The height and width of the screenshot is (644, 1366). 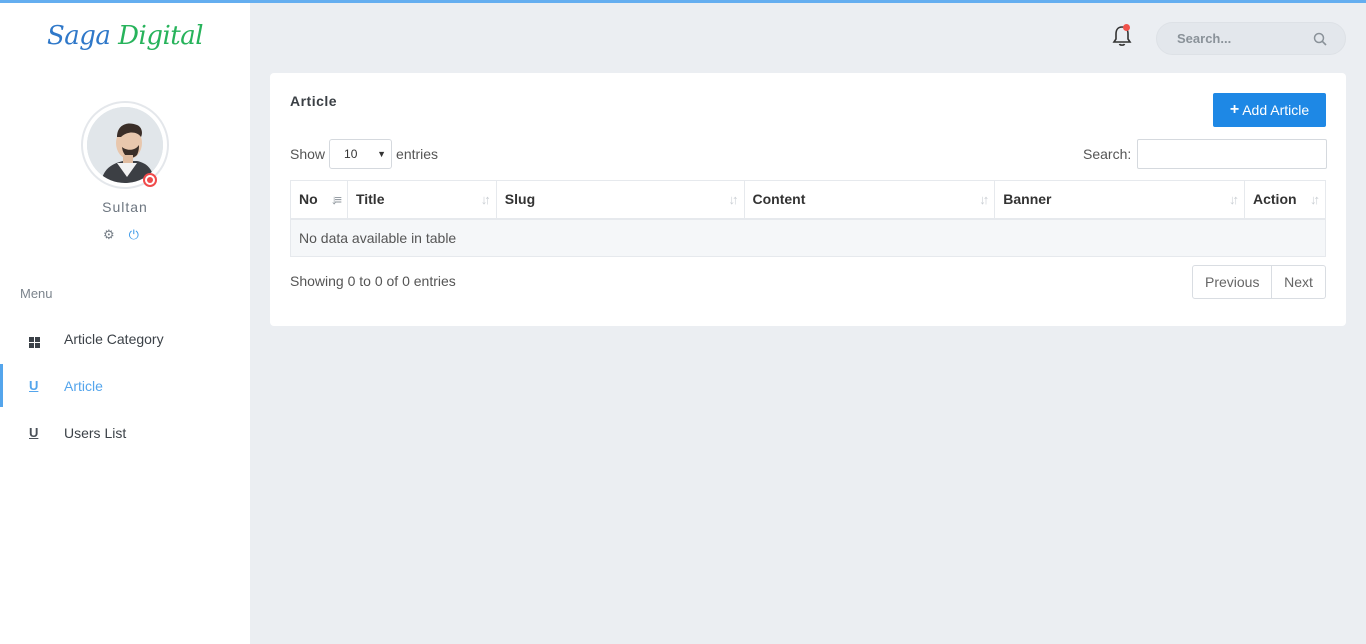 What do you see at coordinates (1232, 38) in the screenshot?
I see `search-input` at bounding box center [1232, 38].